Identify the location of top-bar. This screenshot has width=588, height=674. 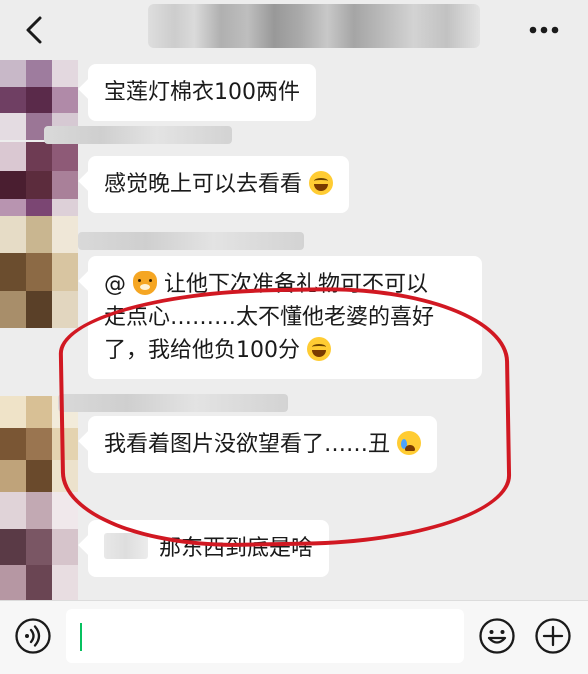
(294, 30).